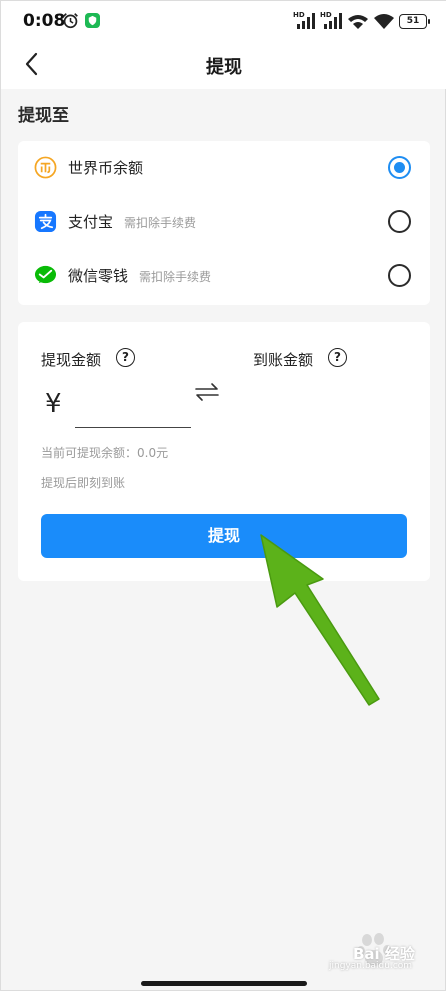 The width and height of the screenshot is (446, 991). I want to click on nav-header: 提现, so click(223, 66).